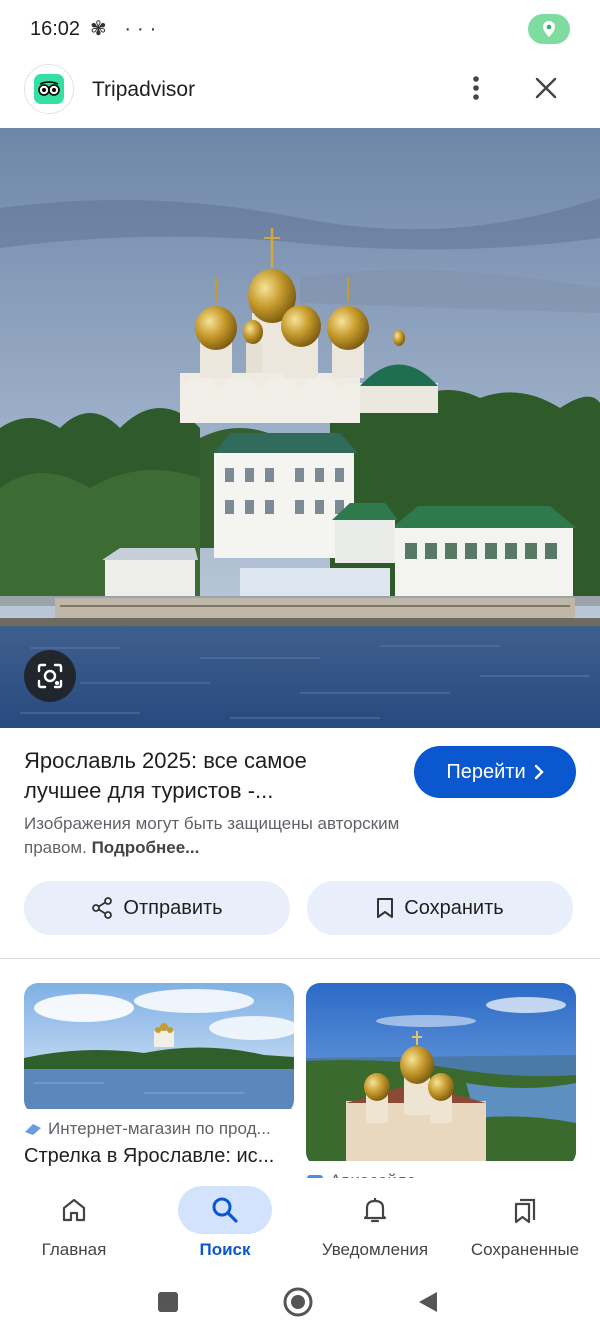 The image size is (600, 1333). What do you see at coordinates (525, 1249) in the screenshot?
I see `nav-label-saved: Сохраненные` at bounding box center [525, 1249].